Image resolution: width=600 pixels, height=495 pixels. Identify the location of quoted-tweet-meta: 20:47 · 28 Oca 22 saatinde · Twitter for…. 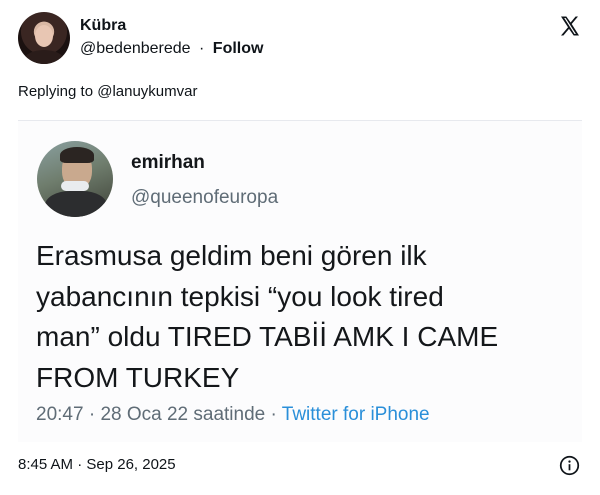
(233, 415).